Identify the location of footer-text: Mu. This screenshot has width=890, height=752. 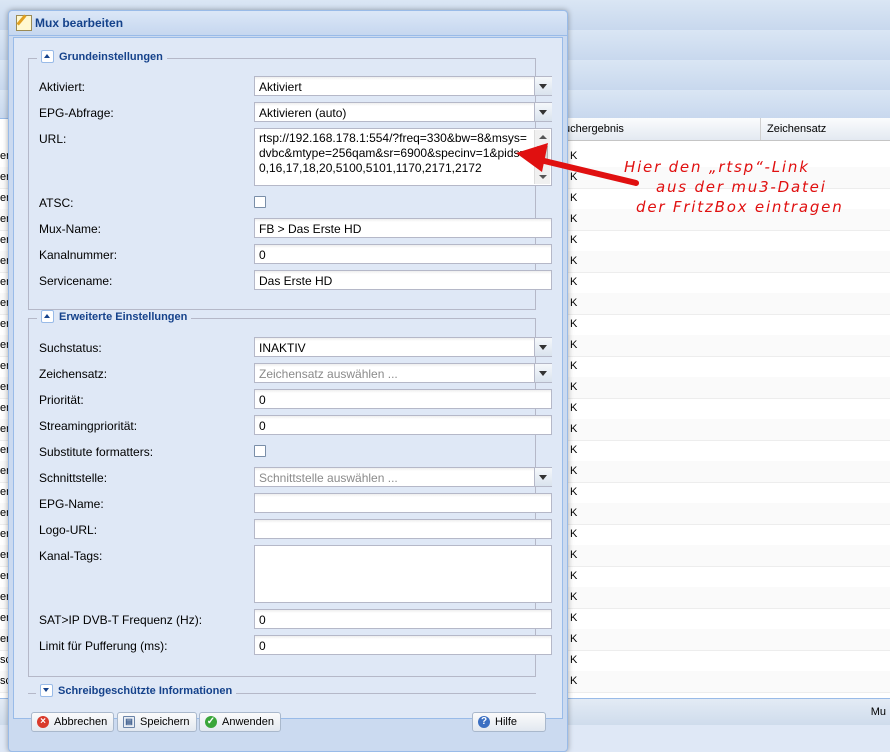
(878, 712).